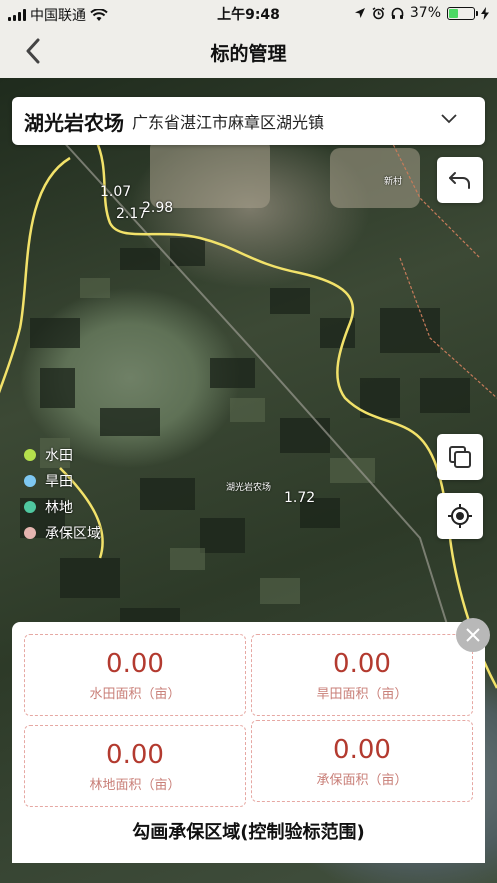  I want to click on legend-item: 水田, so click(62, 455).